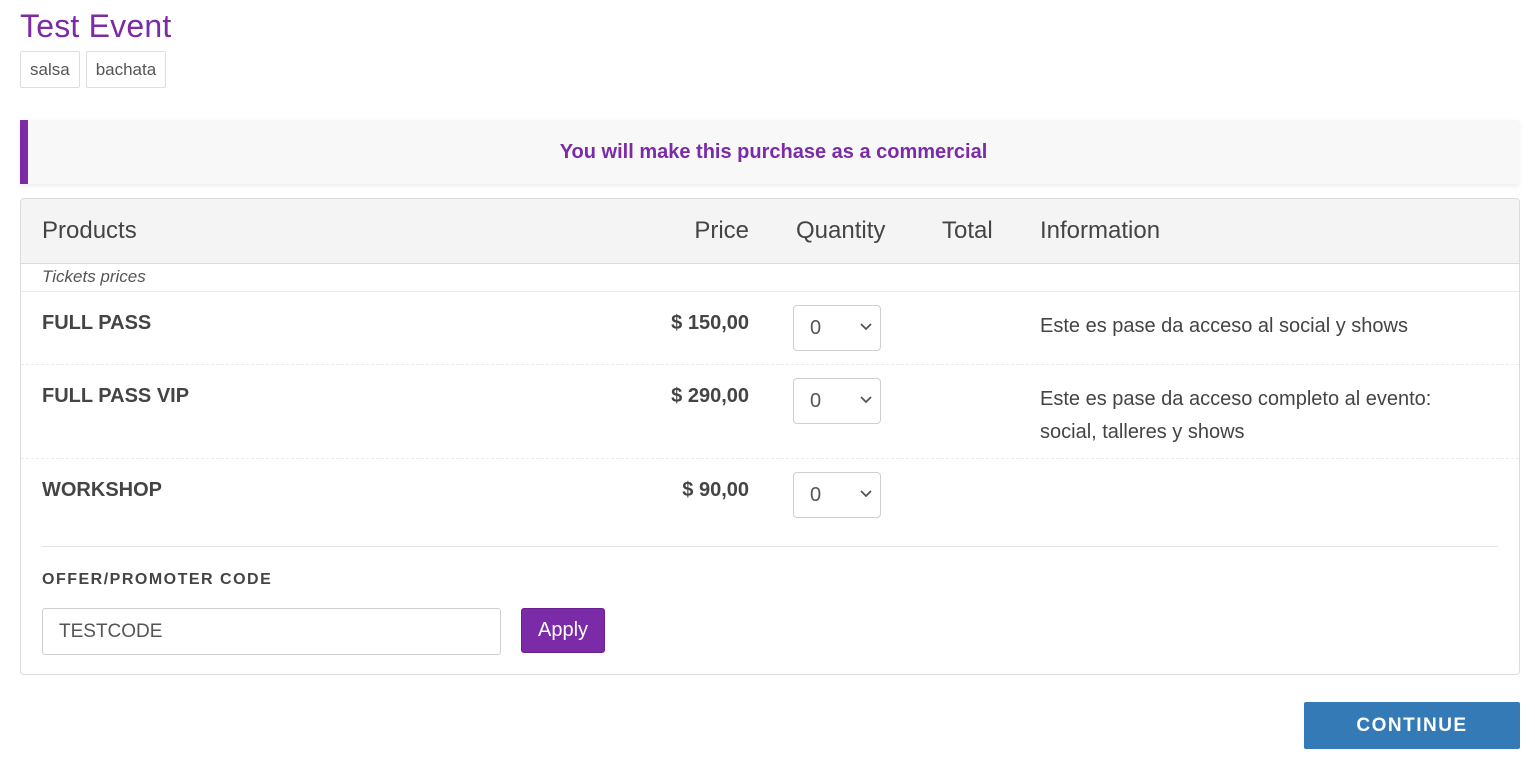  What do you see at coordinates (89, 230) in the screenshot?
I see `header-products: Products` at bounding box center [89, 230].